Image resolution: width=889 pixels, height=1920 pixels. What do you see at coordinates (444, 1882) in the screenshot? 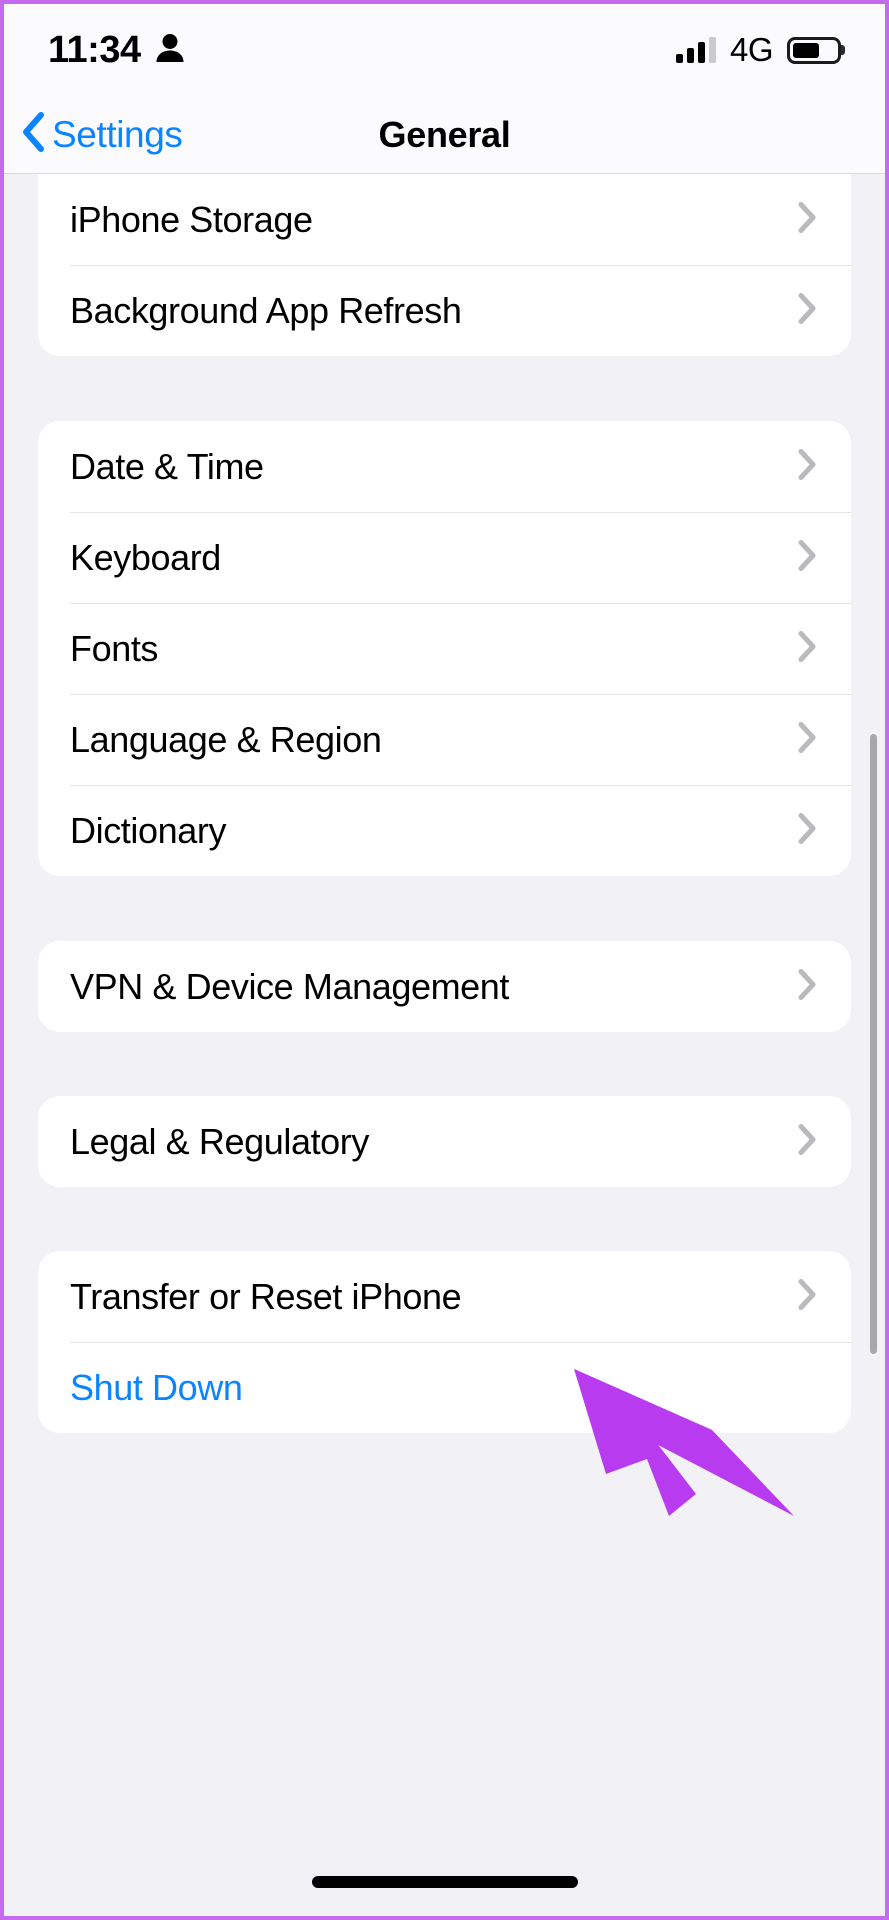
I see `home-indicator` at bounding box center [444, 1882].